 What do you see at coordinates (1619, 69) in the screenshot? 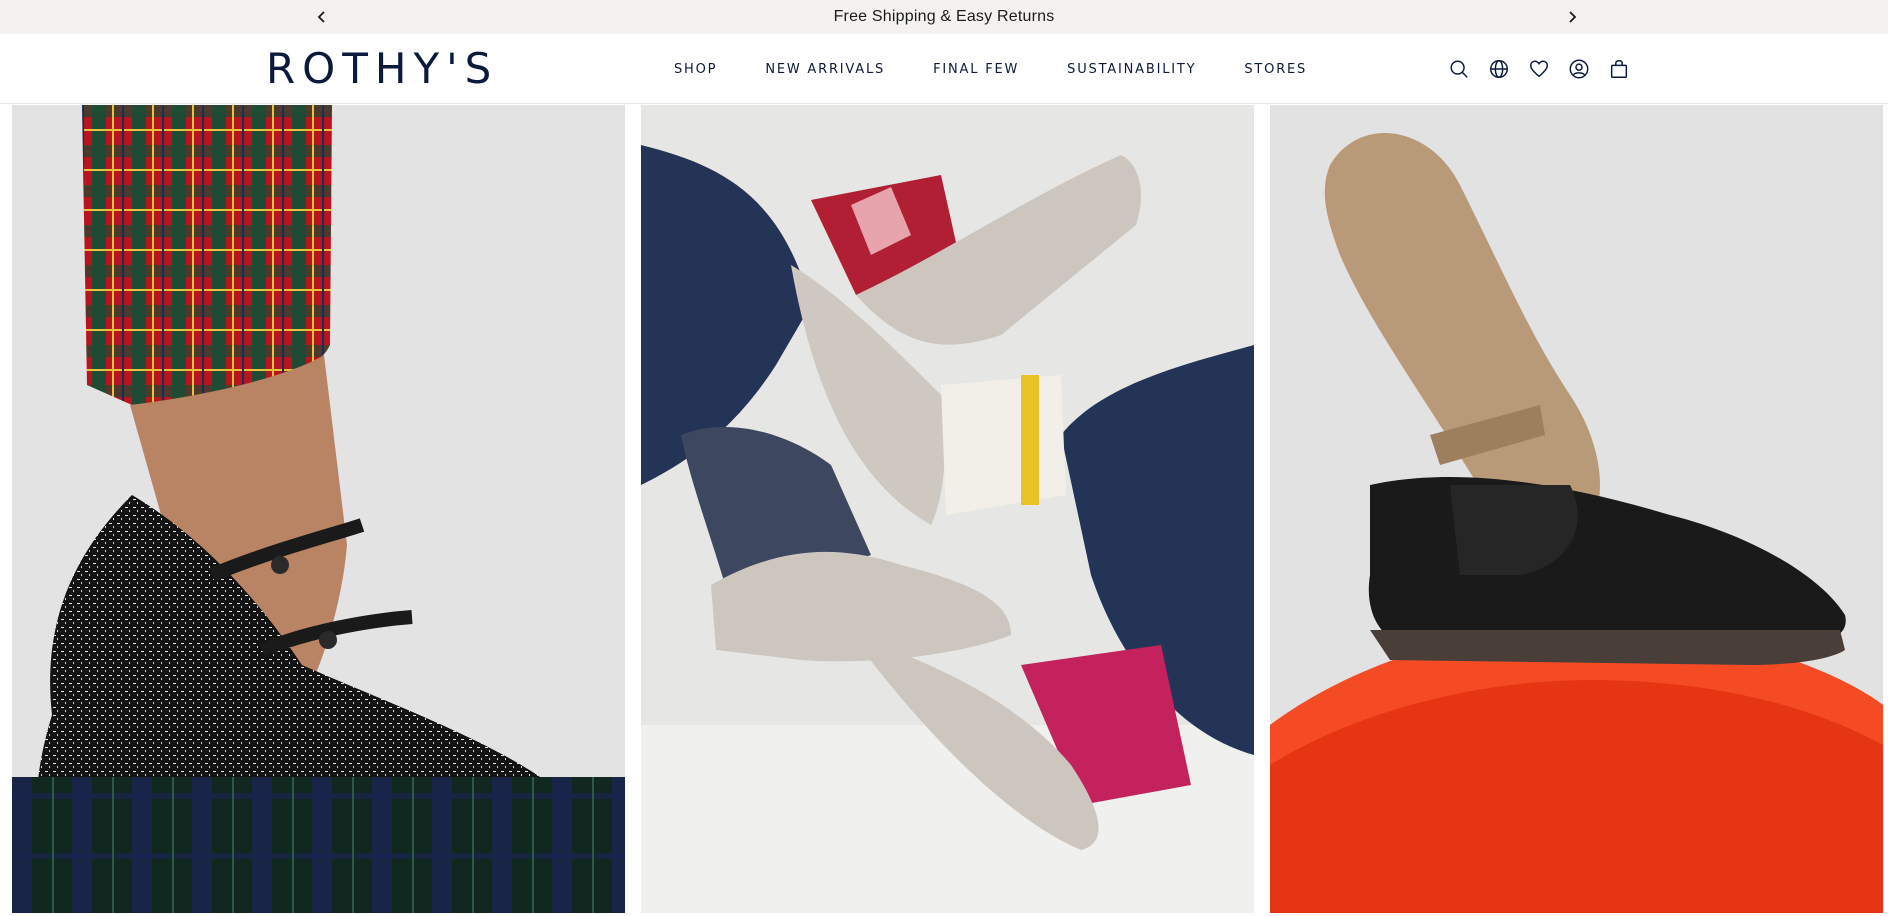
I see `bag-icon` at bounding box center [1619, 69].